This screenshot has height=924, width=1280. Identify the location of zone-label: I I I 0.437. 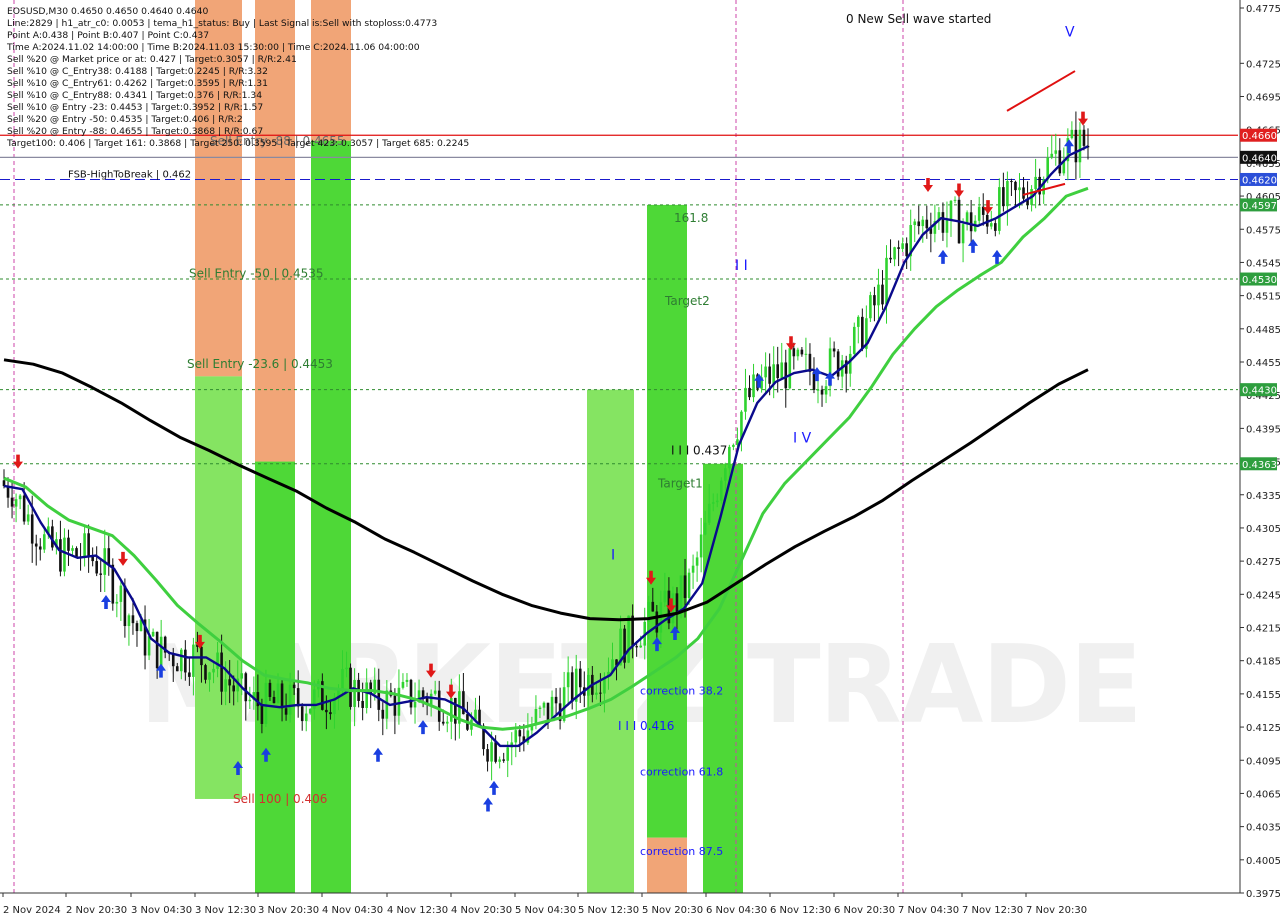
(699, 451).